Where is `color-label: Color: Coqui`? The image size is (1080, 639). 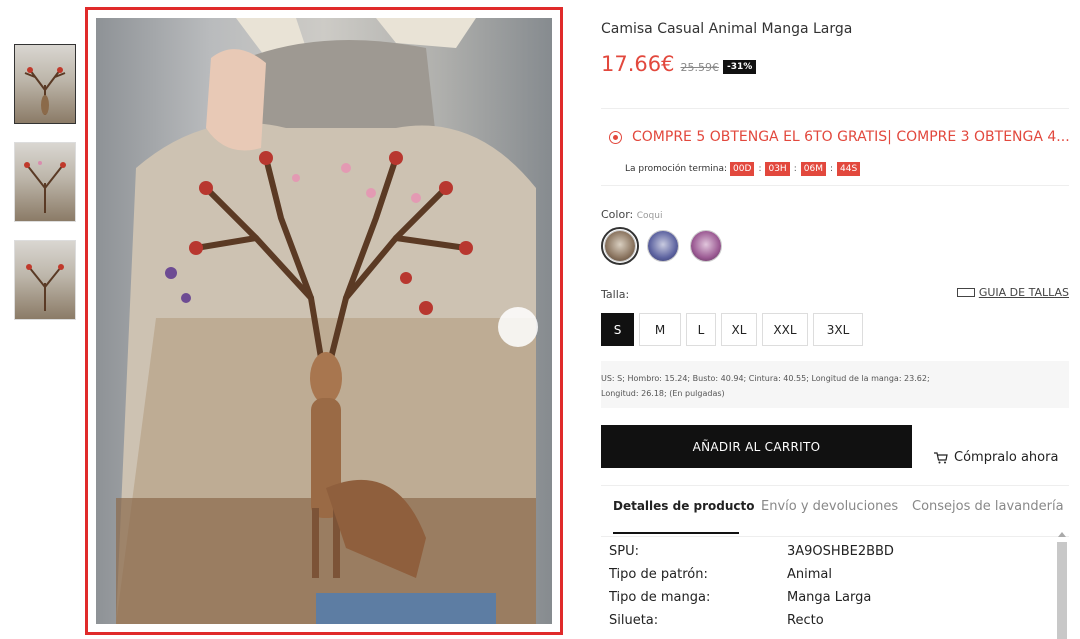
color-label: Color: Coqui is located at coordinates (632, 214).